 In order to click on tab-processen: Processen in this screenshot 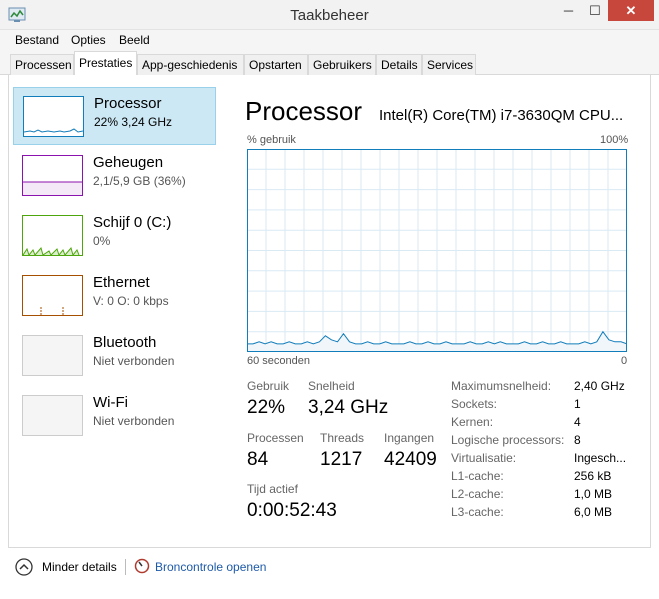, I will do `click(42, 64)`.